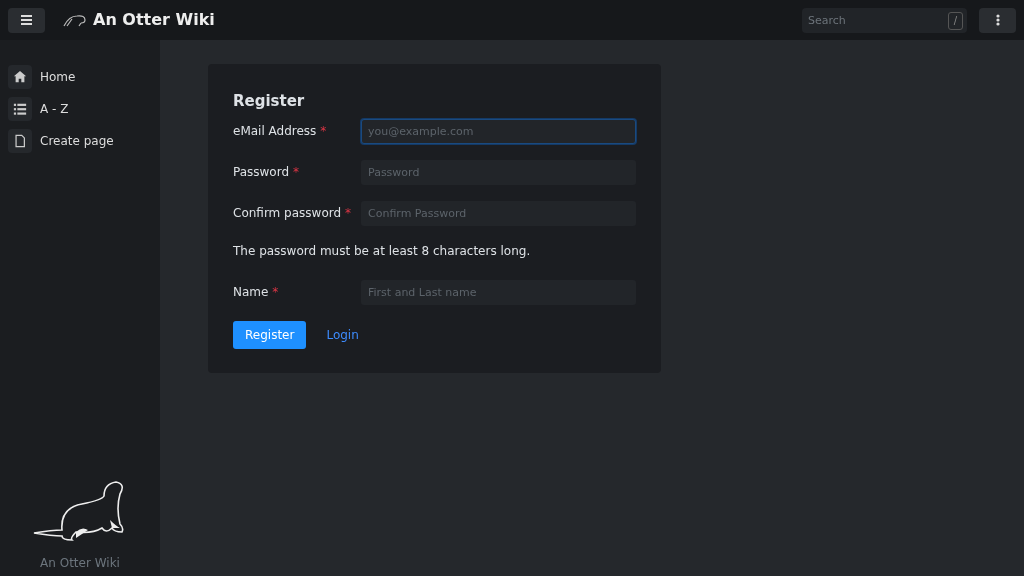  What do you see at coordinates (955, 20) in the screenshot?
I see `shortcut-key: /` at bounding box center [955, 20].